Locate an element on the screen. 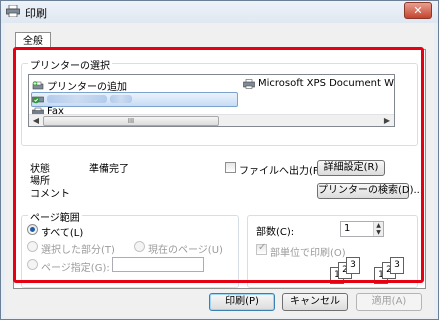  page-range-label-text: ページ指定(G): is located at coordinates (75, 268).